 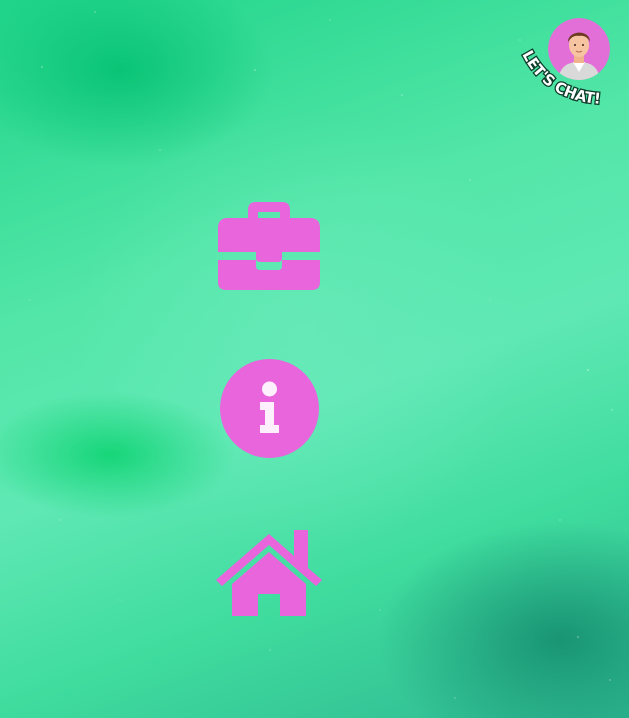 I want to click on home-icon, so click(x=269, y=573).